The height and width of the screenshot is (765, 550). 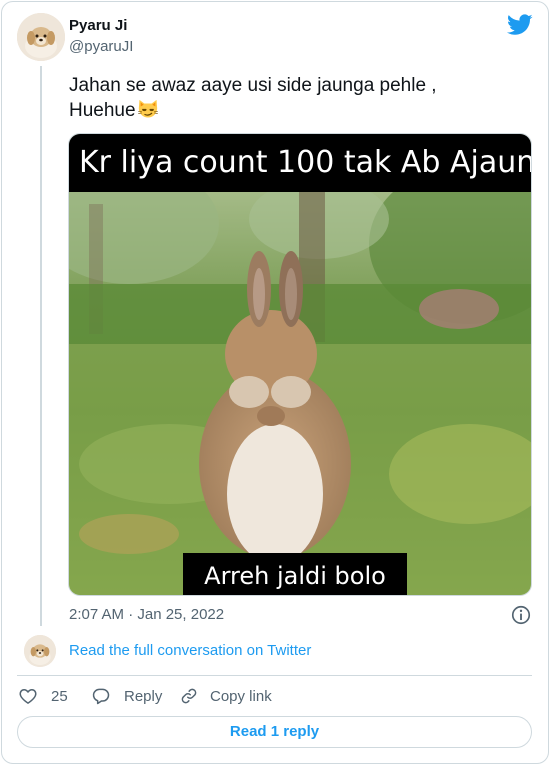 I want to click on reply-button: Reply, so click(x=126, y=696).